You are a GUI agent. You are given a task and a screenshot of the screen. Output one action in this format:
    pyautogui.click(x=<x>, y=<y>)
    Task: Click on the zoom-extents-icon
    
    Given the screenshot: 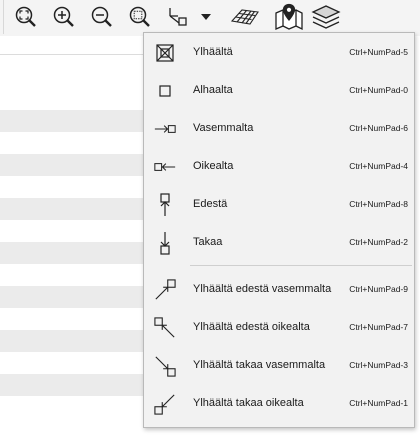 What is the action you would take?
    pyautogui.click(x=25, y=16)
    